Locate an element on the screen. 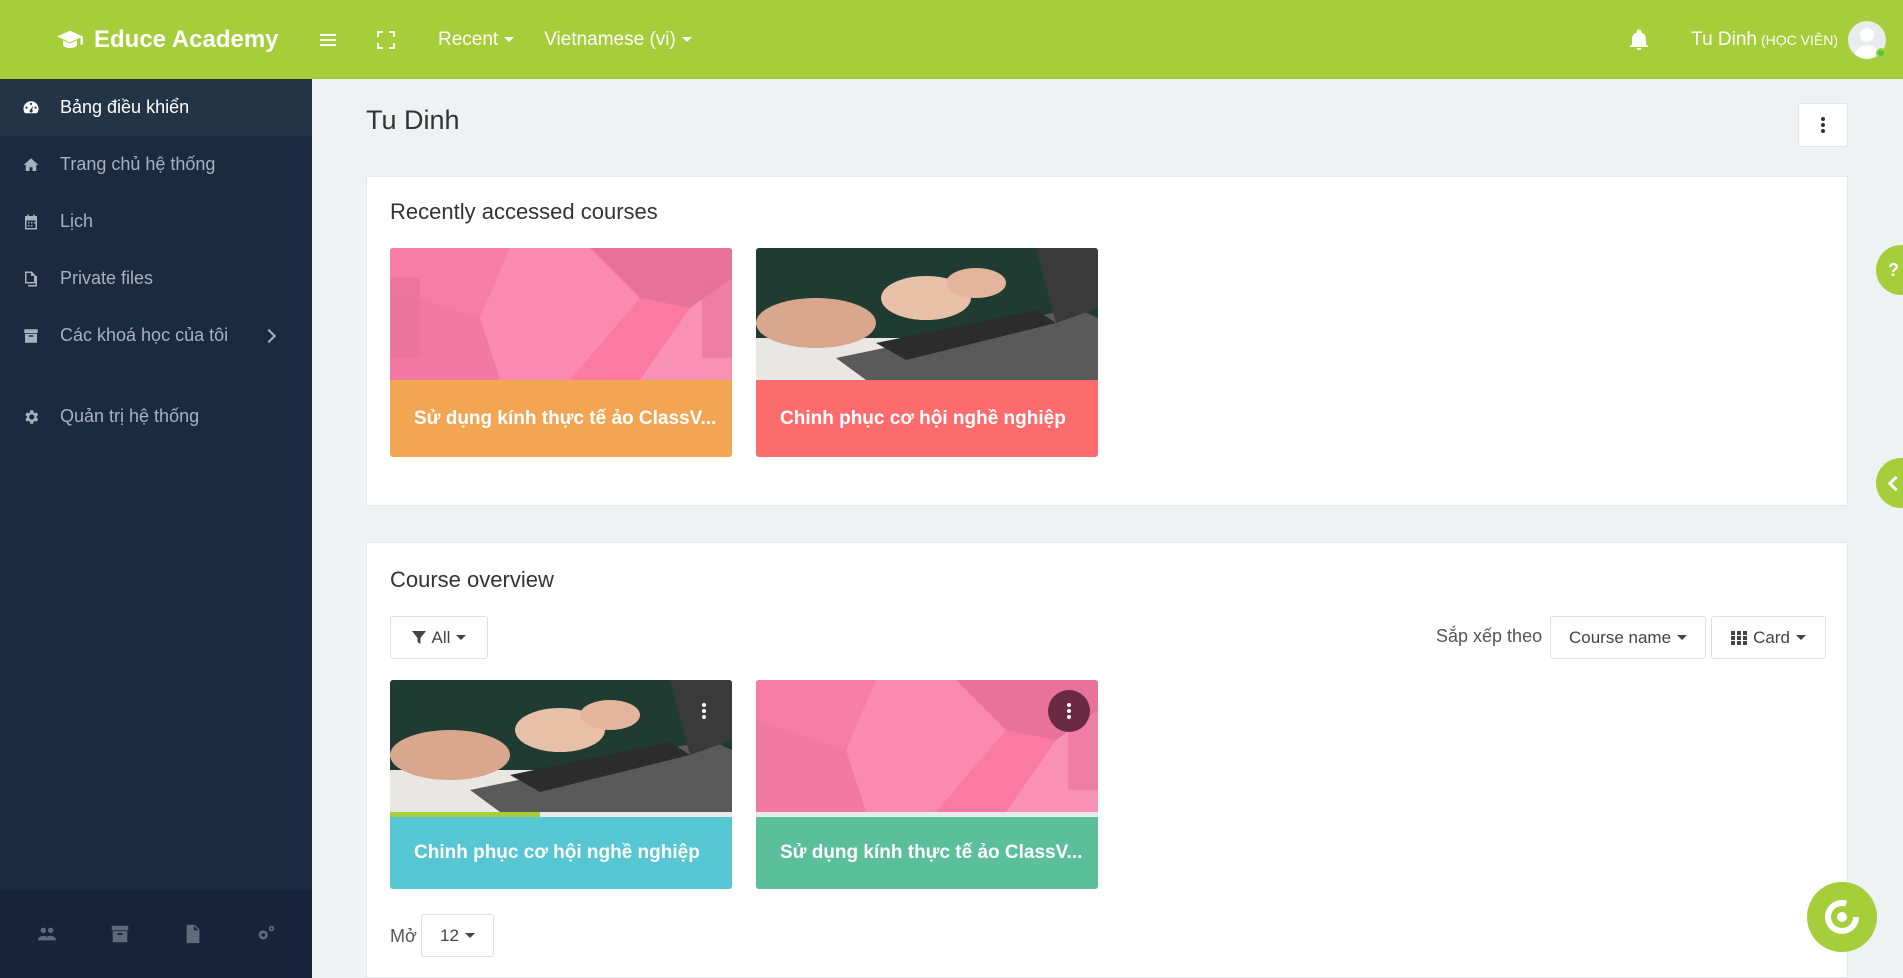  fullscreen-button is located at coordinates (386, 40).